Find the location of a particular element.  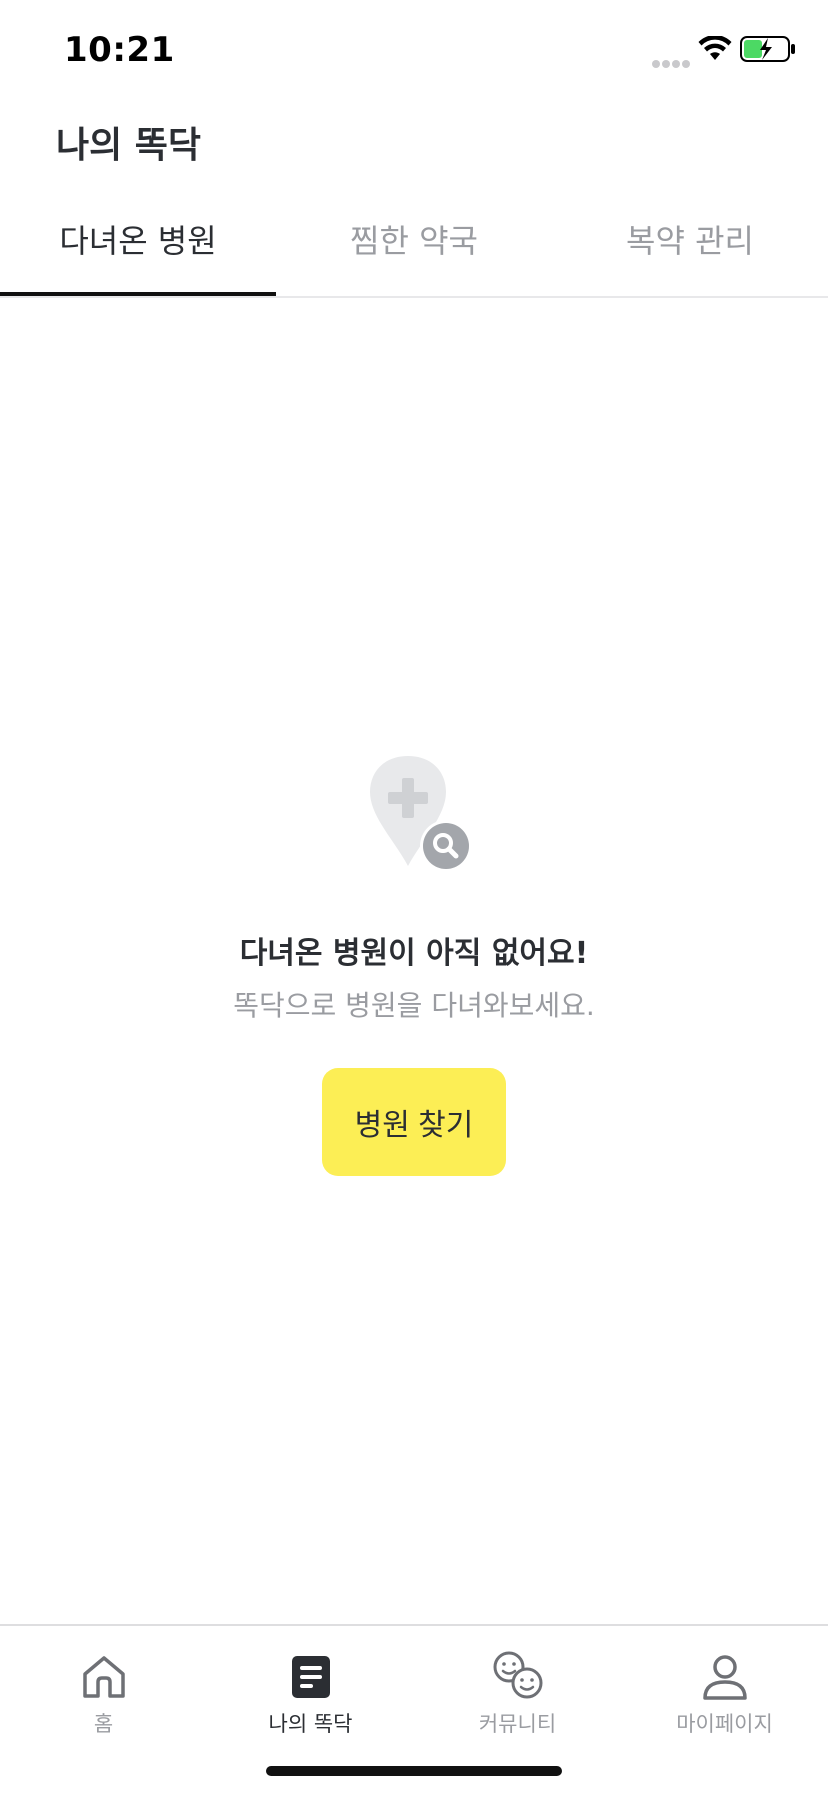

nav-home-label: 홈 is located at coordinates (103, 1724).